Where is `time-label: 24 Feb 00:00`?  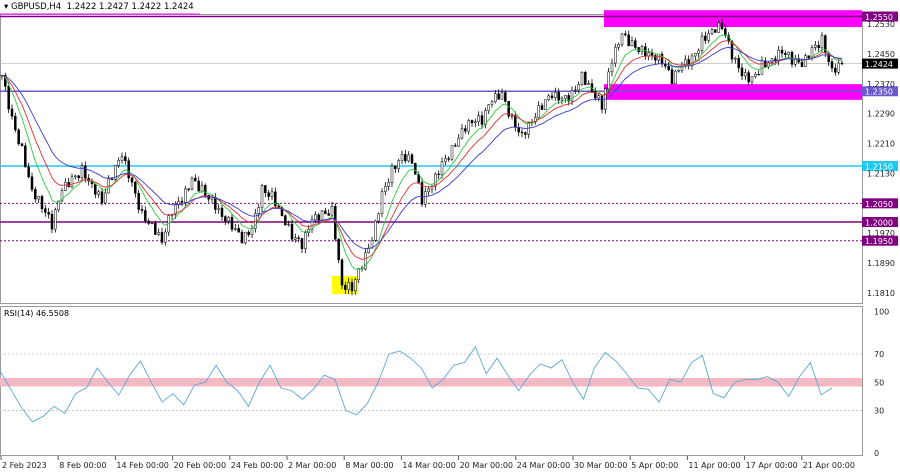 time-label: 24 Feb 00:00 is located at coordinates (257, 465).